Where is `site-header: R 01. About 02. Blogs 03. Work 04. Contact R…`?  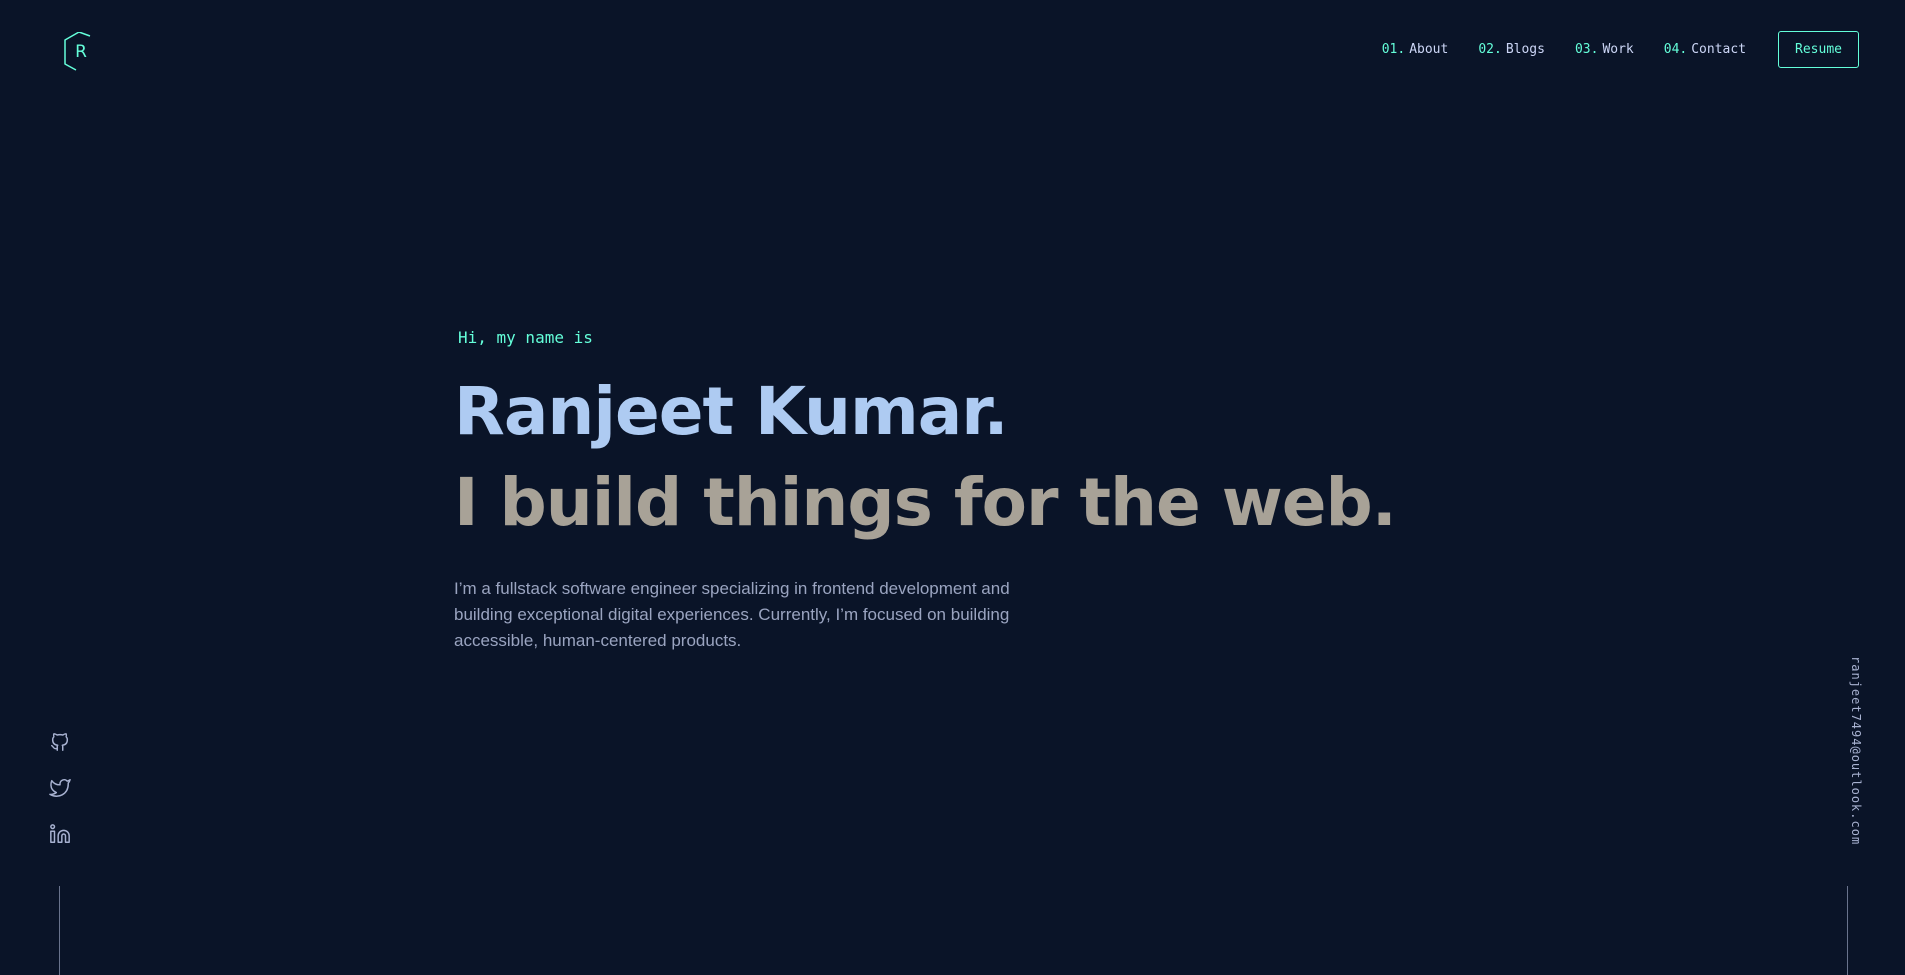
site-header: R 01. About 02. Blogs 03. Work 04. Contact R… is located at coordinates (952, 50).